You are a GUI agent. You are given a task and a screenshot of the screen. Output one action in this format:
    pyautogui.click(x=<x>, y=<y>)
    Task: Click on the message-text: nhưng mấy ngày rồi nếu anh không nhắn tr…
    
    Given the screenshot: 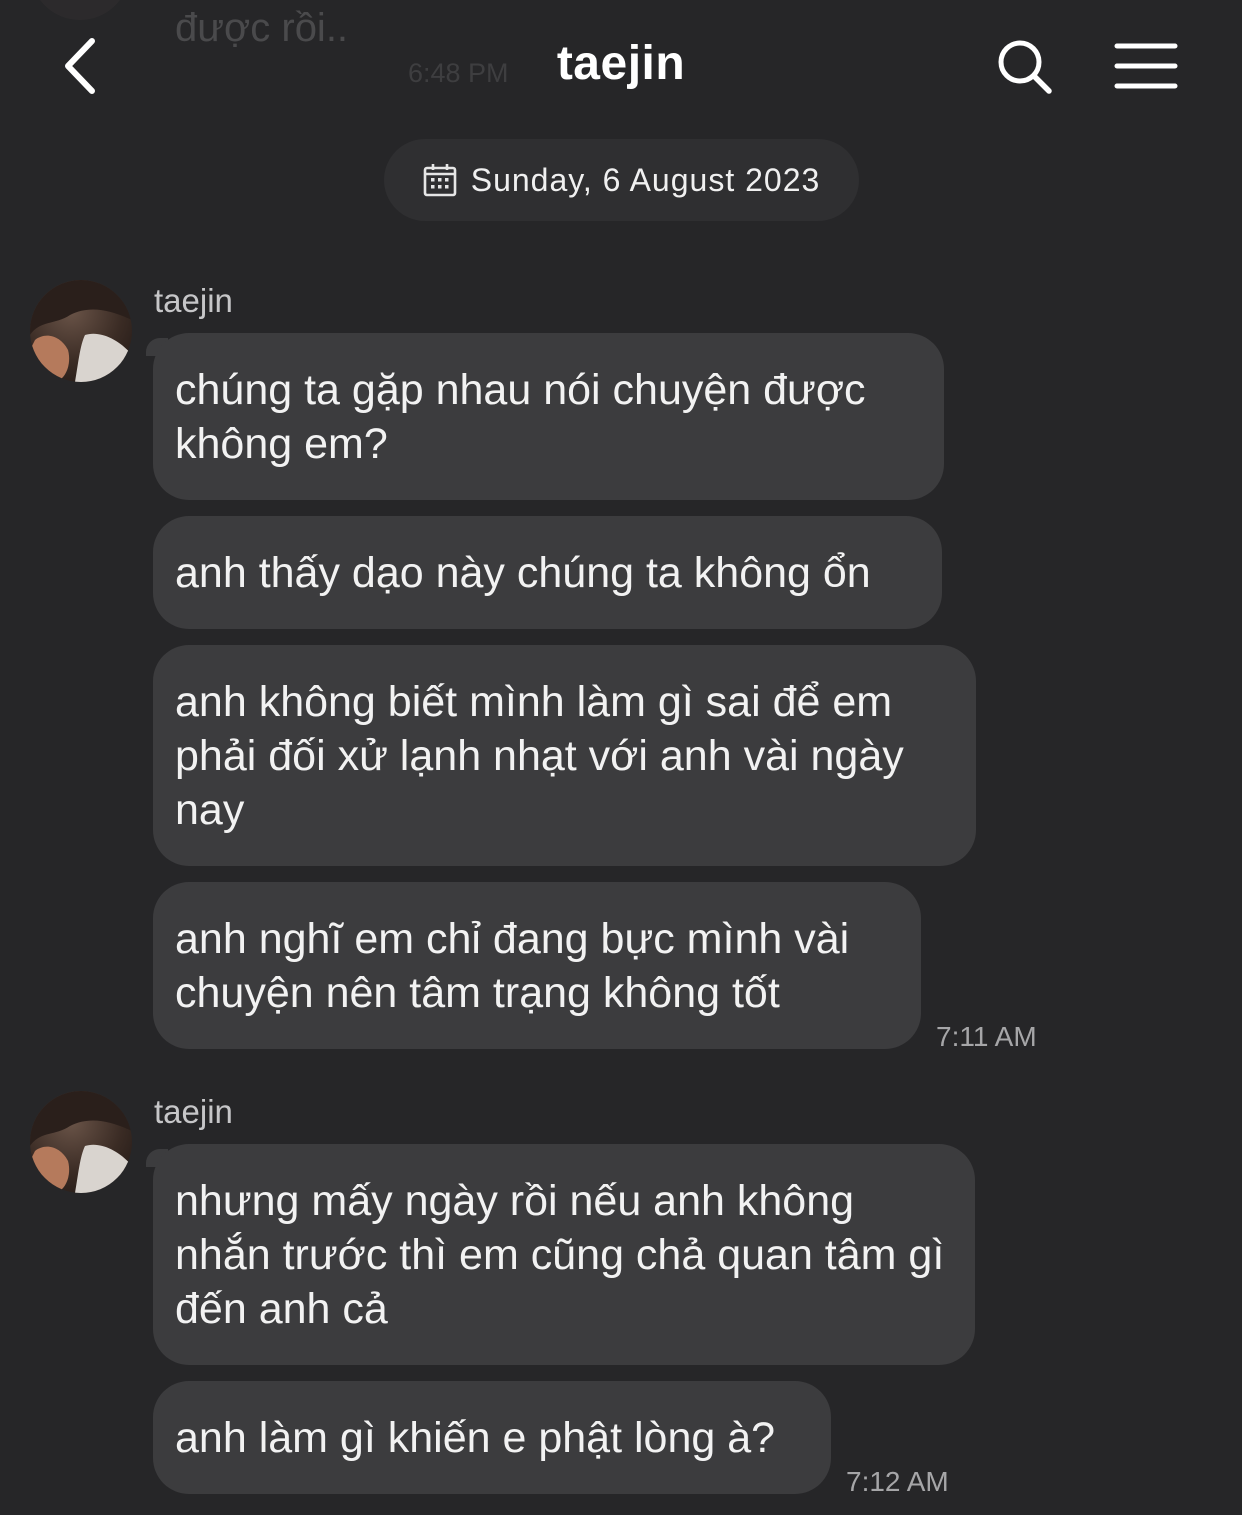 What is the action you would take?
    pyautogui.click(x=560, y=1254)
    